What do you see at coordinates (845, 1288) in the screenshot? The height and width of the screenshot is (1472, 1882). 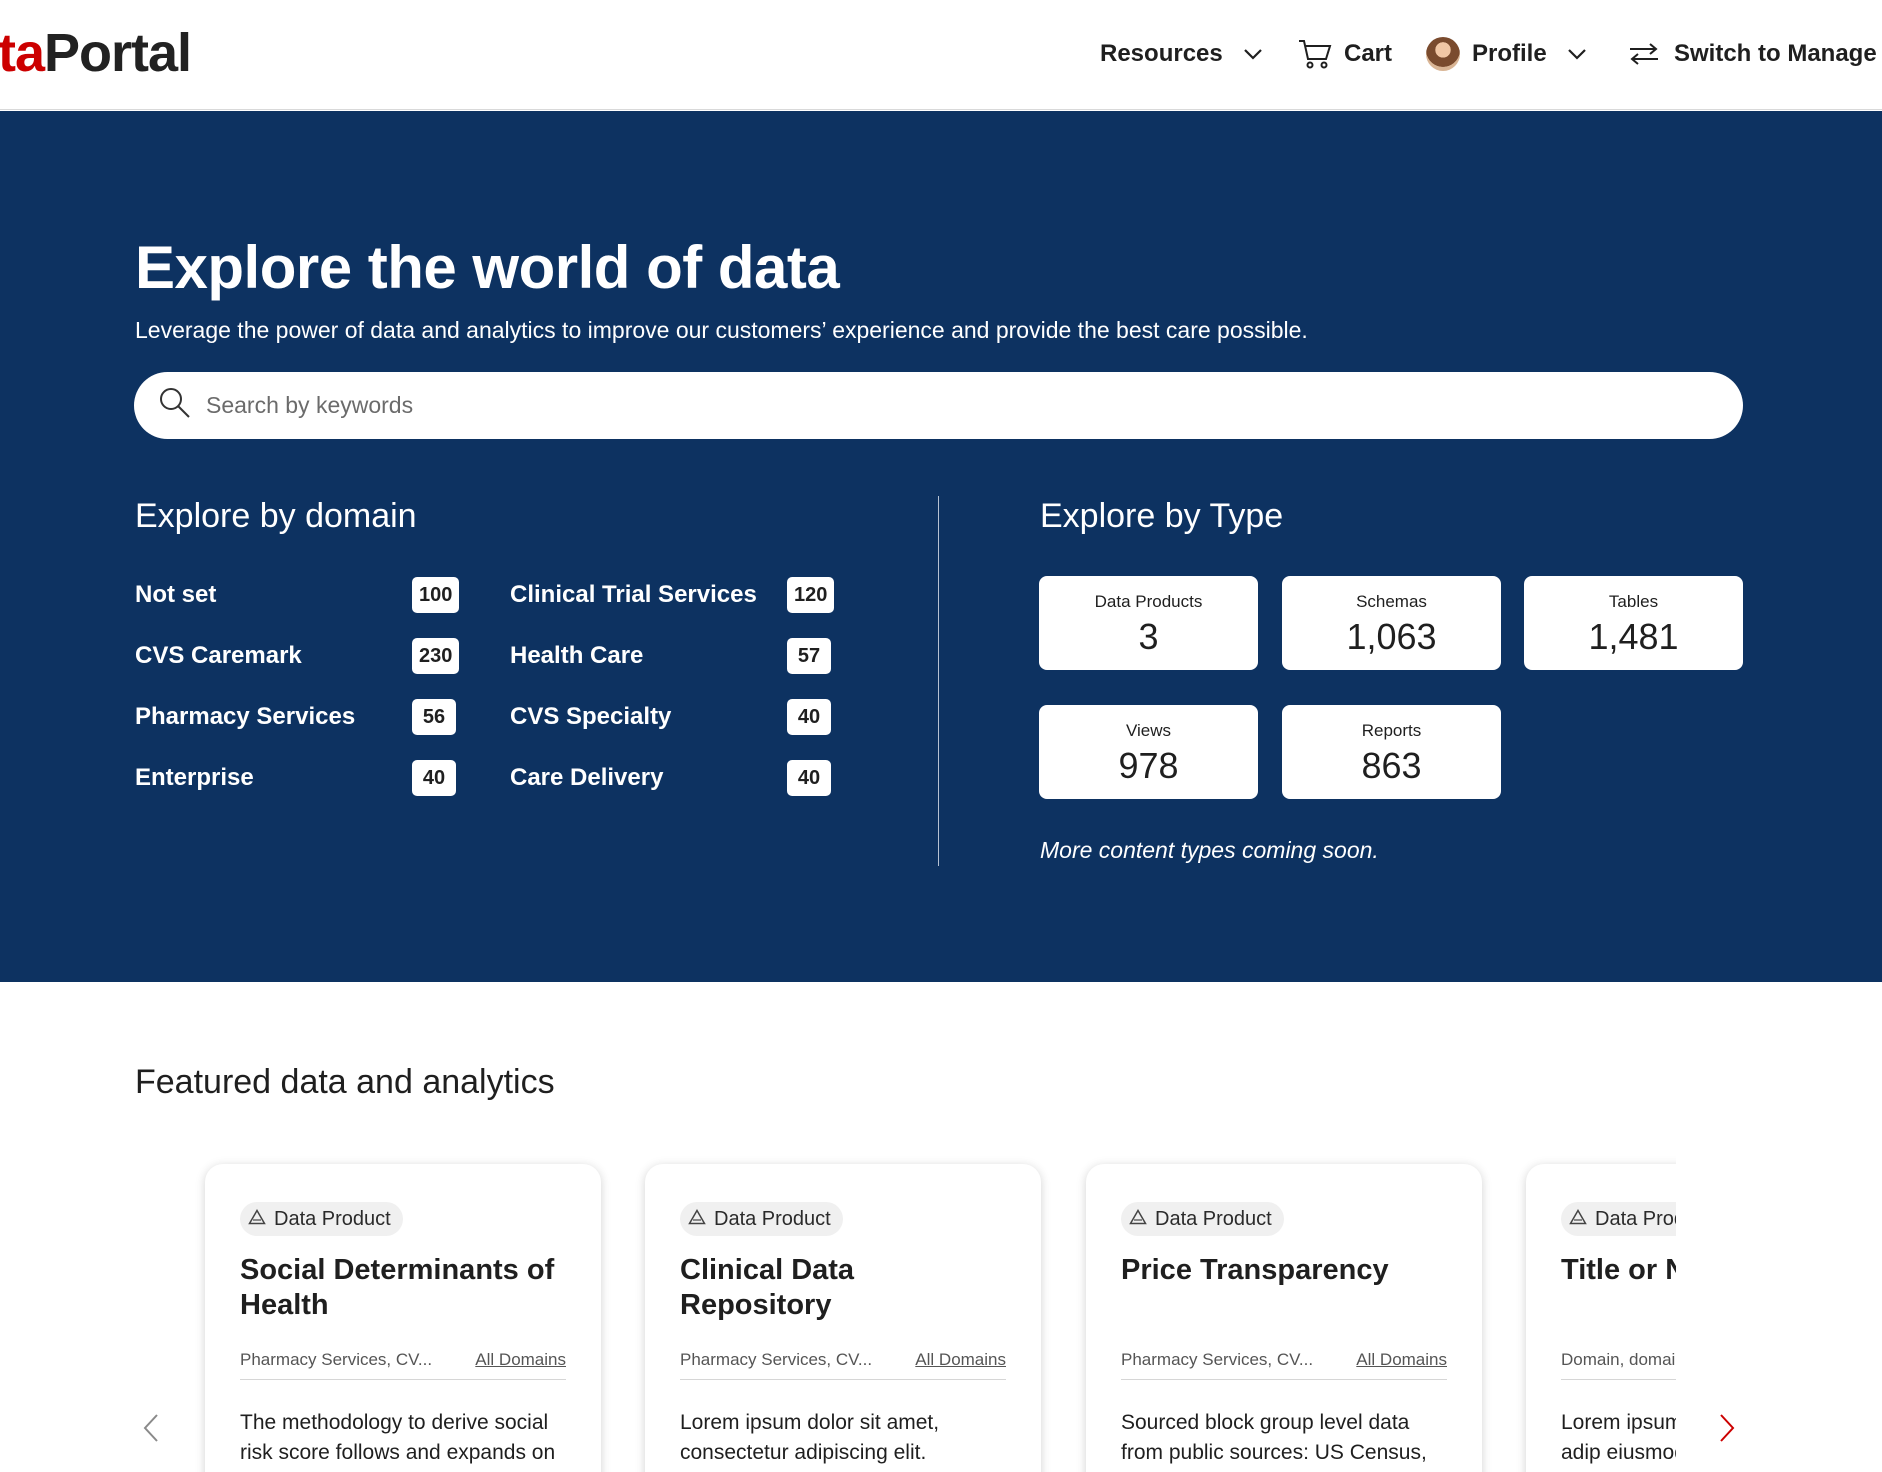 I see `card-title: Clinical Data Repository` at bounding box center [845, 1288].